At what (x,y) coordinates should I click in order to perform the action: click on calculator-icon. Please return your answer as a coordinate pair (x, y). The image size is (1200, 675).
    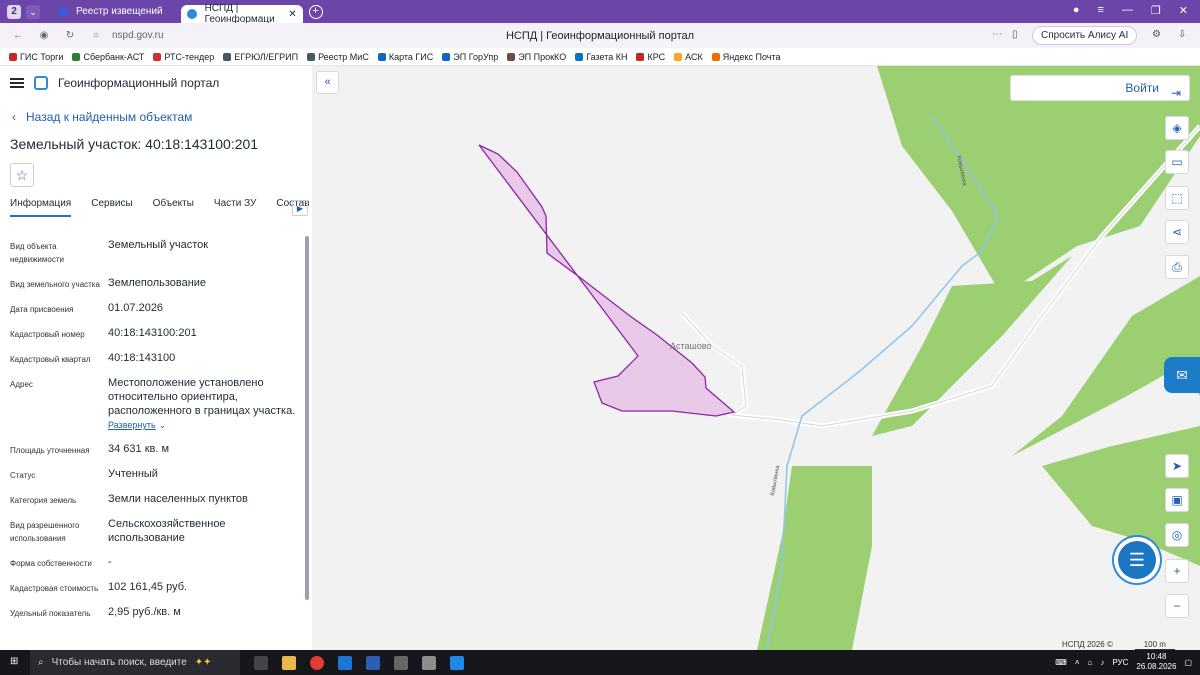
    Looking at the image, I should click on (401, 662).